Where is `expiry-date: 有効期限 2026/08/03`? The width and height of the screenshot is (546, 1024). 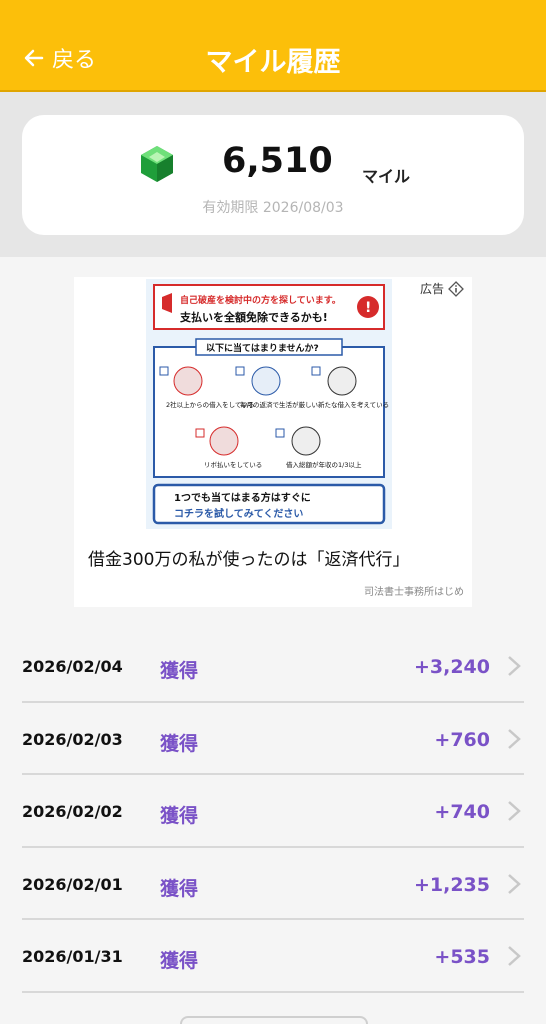 expiry-date: 有効期限 2026/08/03 is located at coordinates (273, 208).